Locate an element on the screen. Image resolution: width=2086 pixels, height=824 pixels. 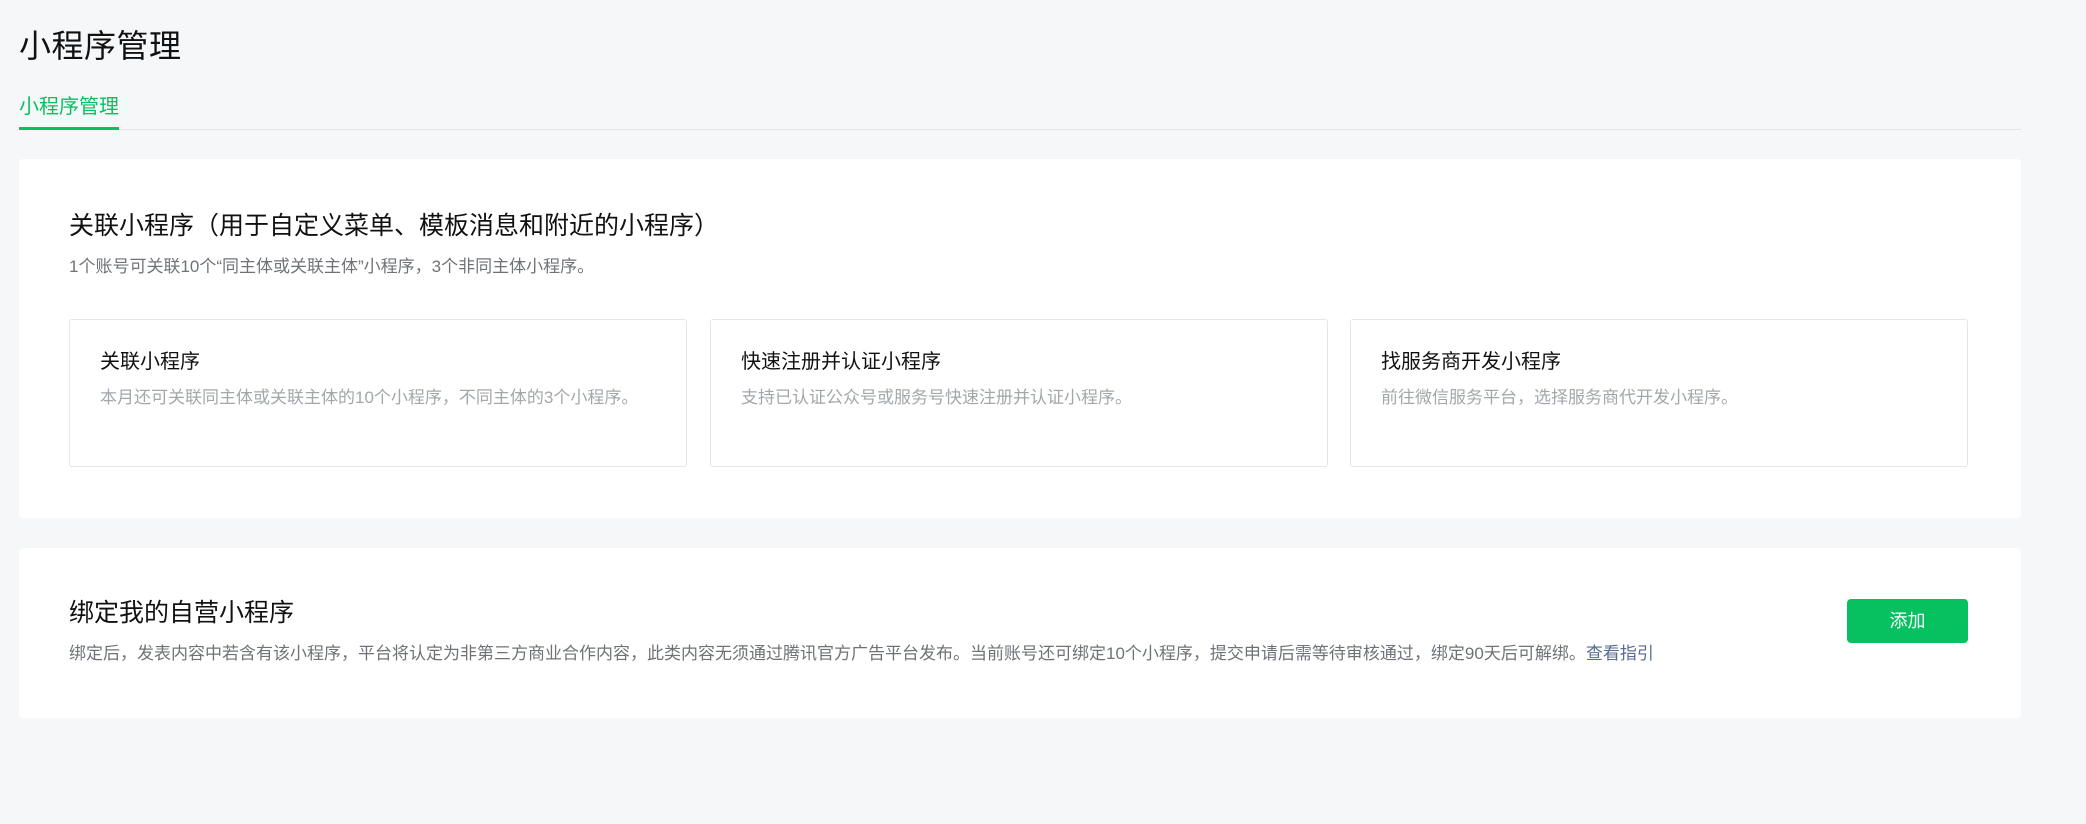
option-title: 快速注册并认证小程序 is located at coordinates (841, 362).